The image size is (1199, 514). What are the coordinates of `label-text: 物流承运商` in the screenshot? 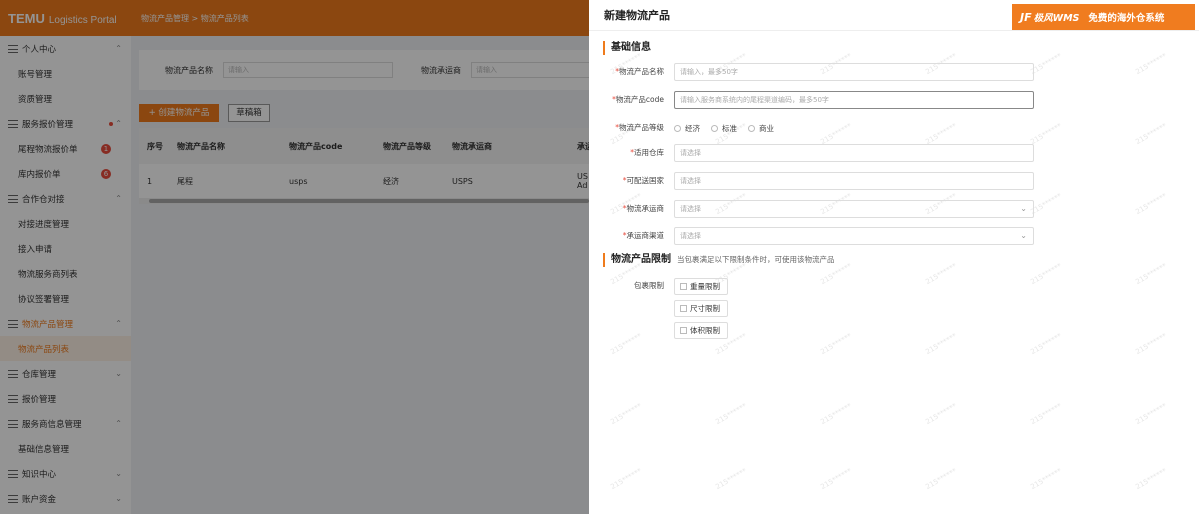 It's located at (645, 208).